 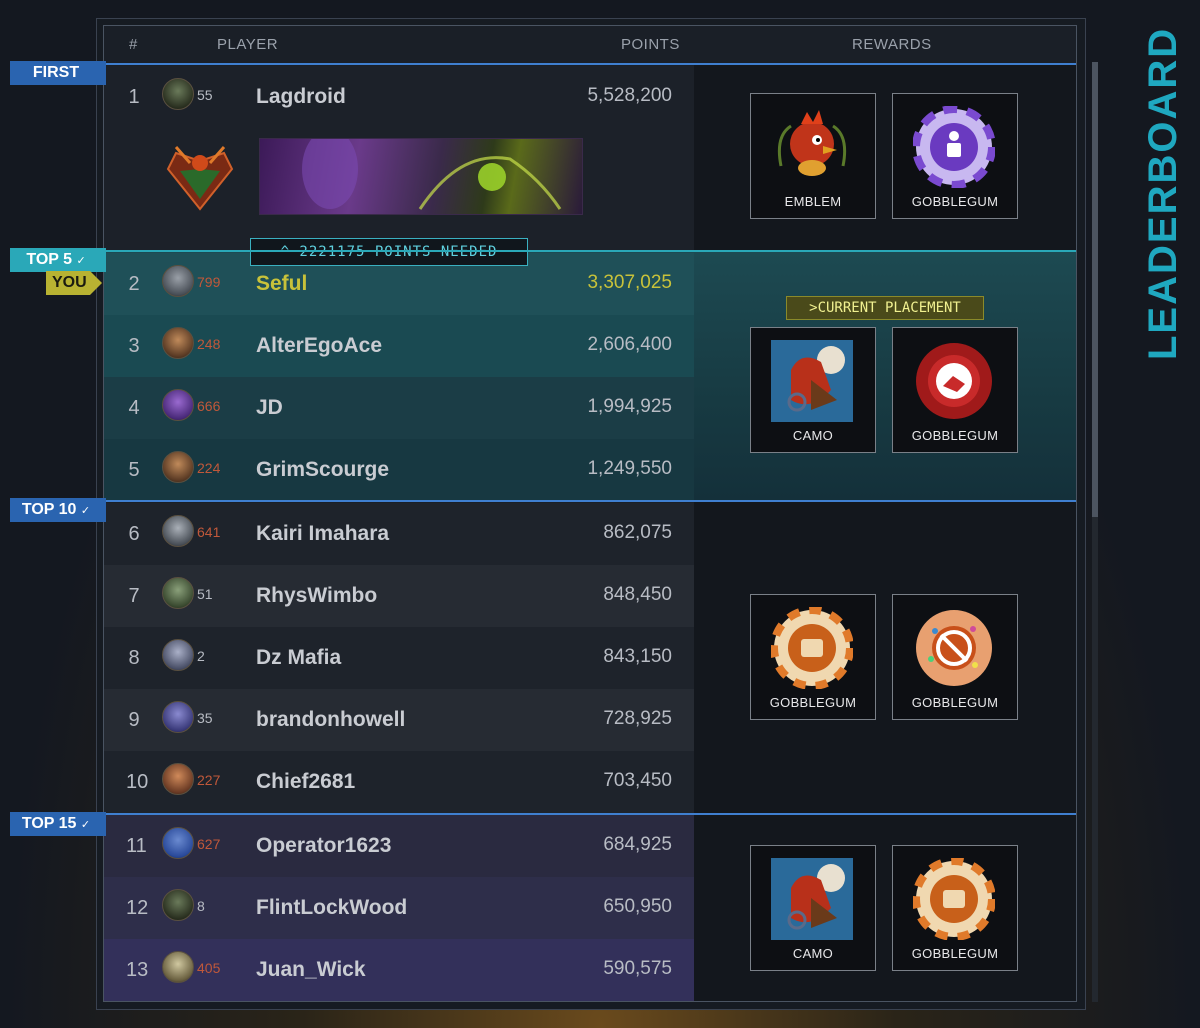 I want to click on leaderboard-row: 4 666 JD 1,994,925, so click(x=399, y=408).